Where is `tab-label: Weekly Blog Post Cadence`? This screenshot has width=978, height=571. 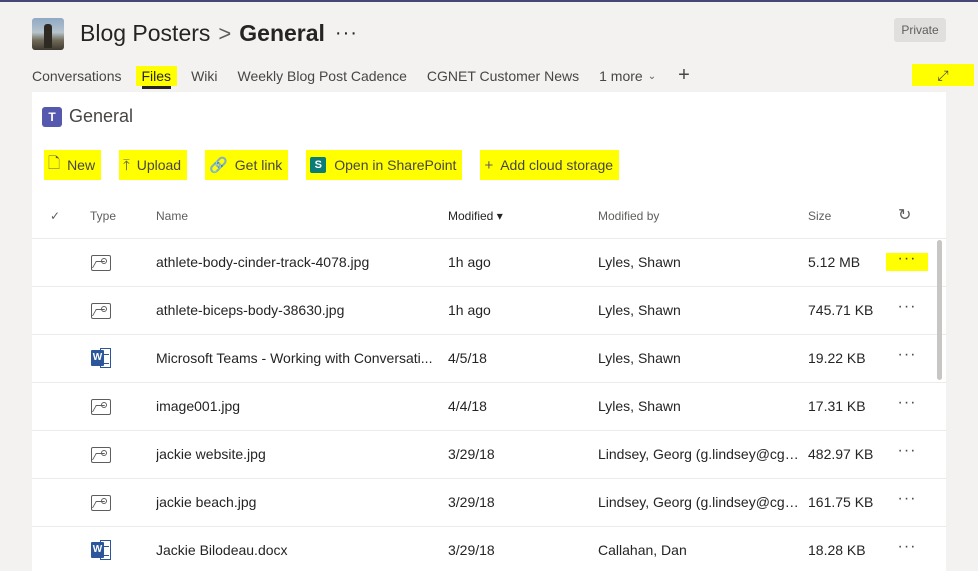
tab-label: Weekly Blog Post Cadence is located at coordinates (322, 76).